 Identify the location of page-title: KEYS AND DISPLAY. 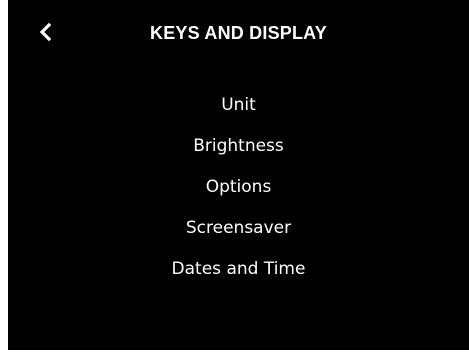
(238, 33).